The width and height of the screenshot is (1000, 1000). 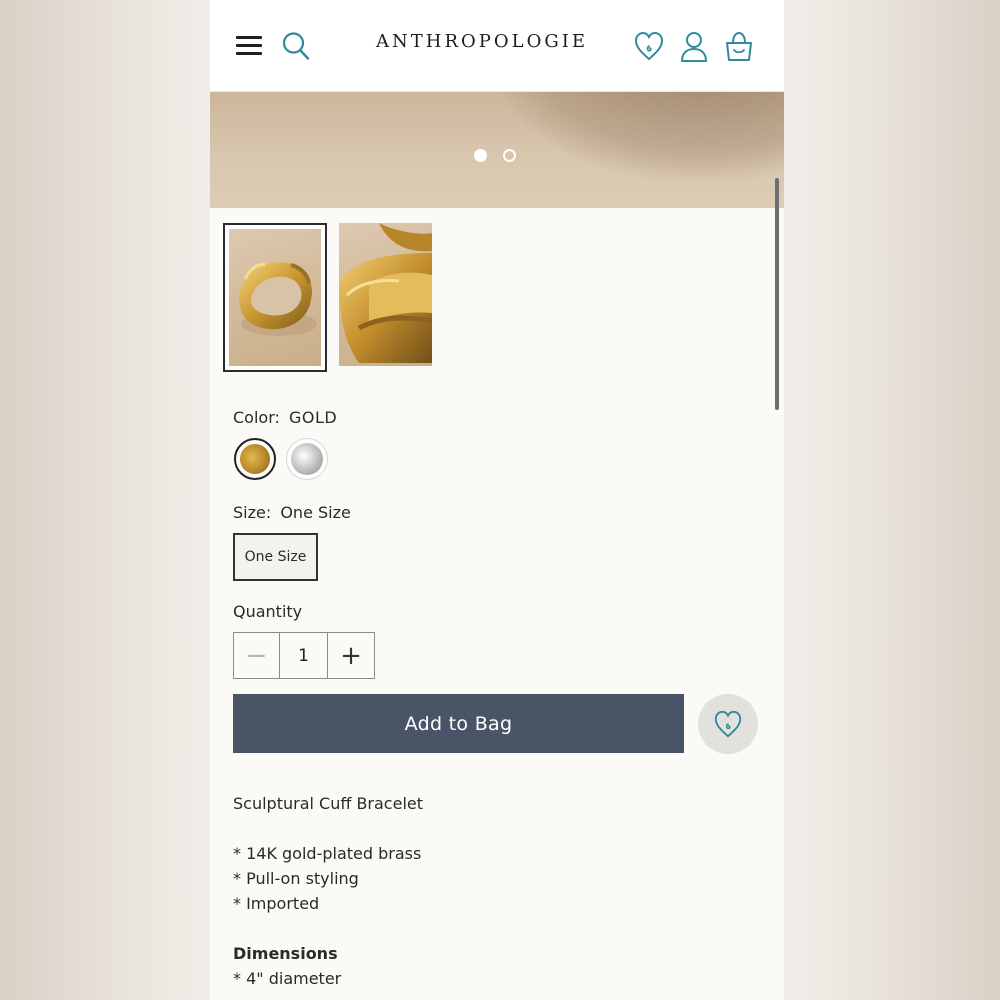 I want to click on quantity-stepper: − 1 +, so click(x=304, y=655).